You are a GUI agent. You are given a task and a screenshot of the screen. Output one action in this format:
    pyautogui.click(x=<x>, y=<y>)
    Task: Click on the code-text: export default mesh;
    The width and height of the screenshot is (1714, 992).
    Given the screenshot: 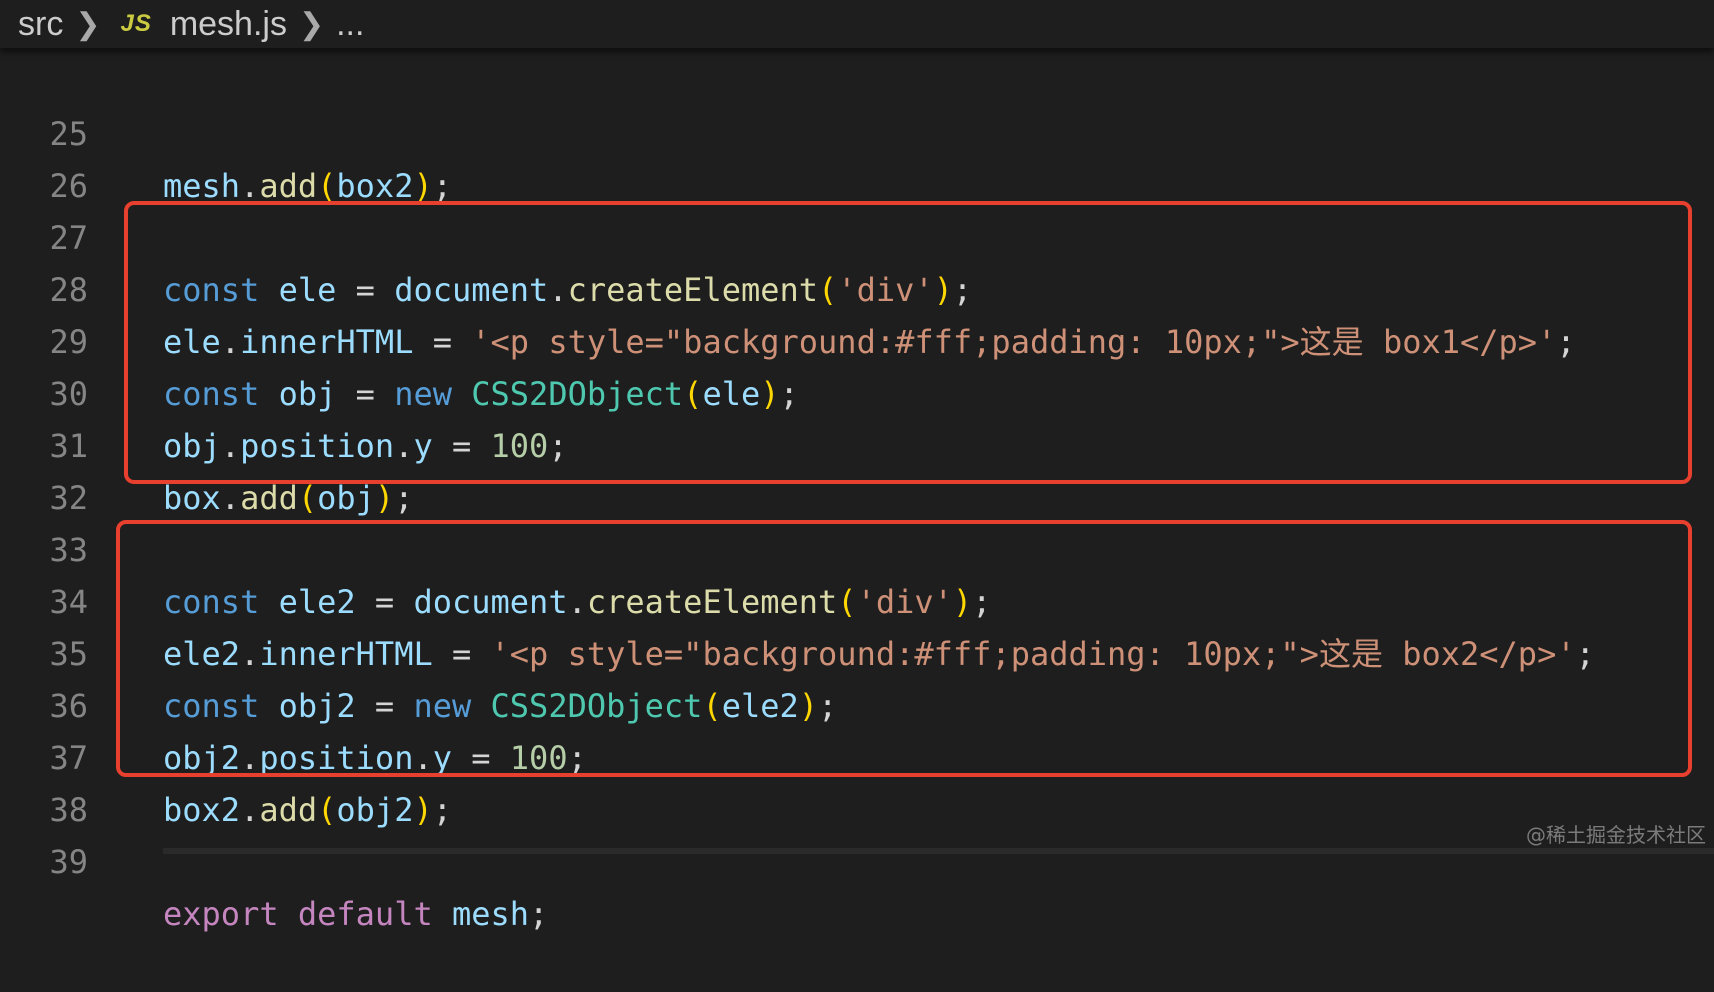 What is the action you would take?
    pyautogui.click(x=356, y=914)
    